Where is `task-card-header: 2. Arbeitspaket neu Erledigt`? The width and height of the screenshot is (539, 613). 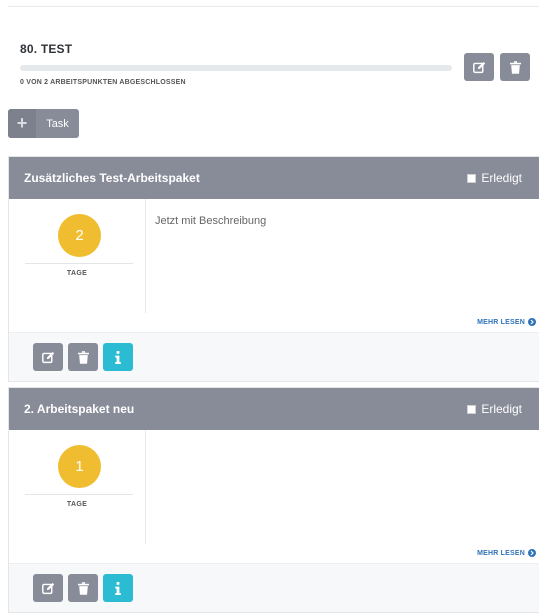 task-card-header: 2. Arbeitspaket neu Erledigt is located at coordinates (274, 409).